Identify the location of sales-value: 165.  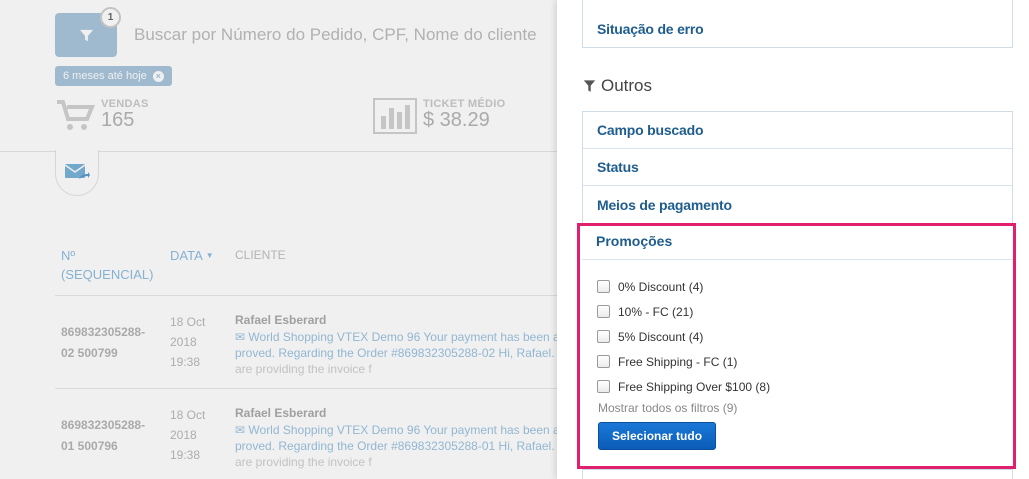
(118, 120).